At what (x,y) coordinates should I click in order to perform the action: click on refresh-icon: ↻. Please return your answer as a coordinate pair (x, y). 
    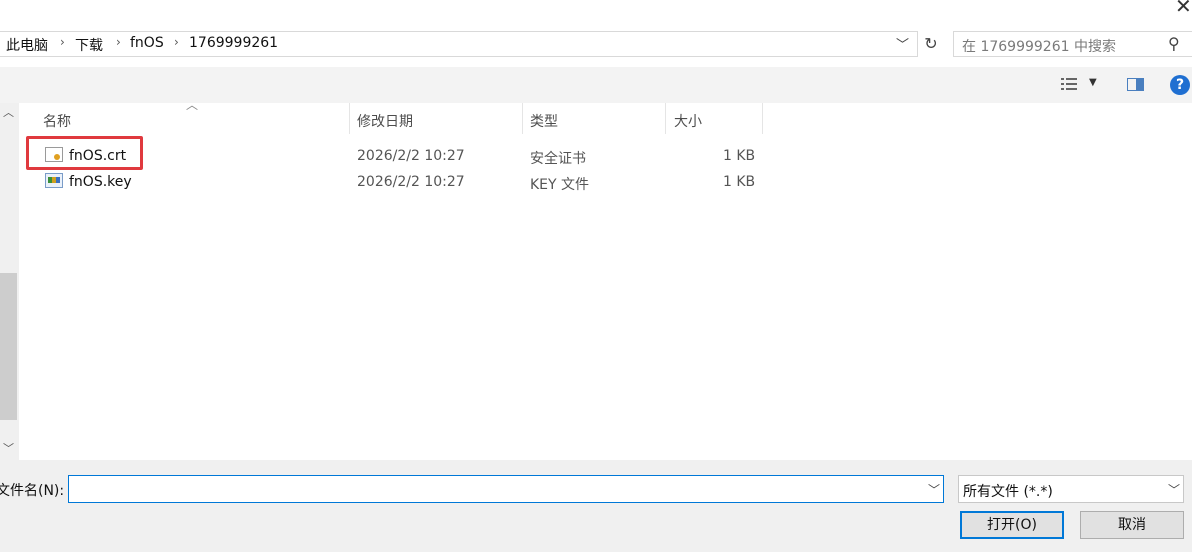
    Looking at the image, I should click on (931, 44).